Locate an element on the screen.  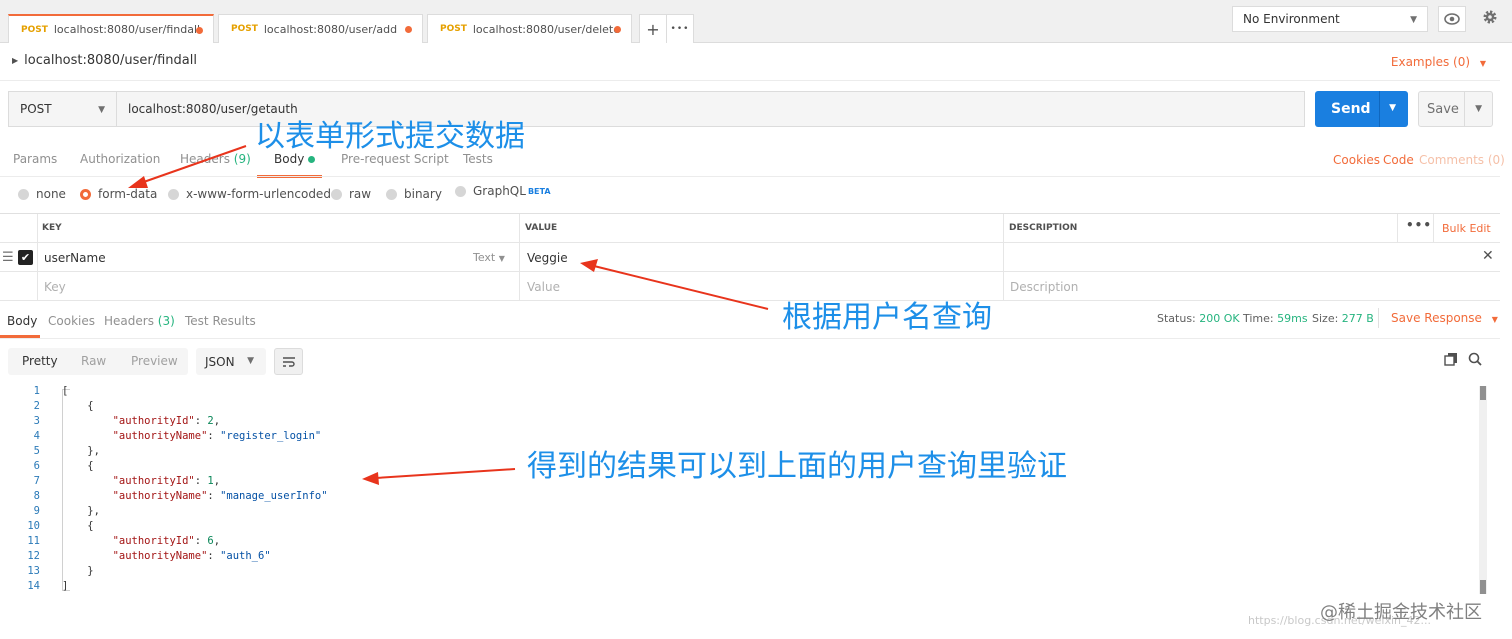
size-info: Size: 277 B is located at coordinates (1343, 318).